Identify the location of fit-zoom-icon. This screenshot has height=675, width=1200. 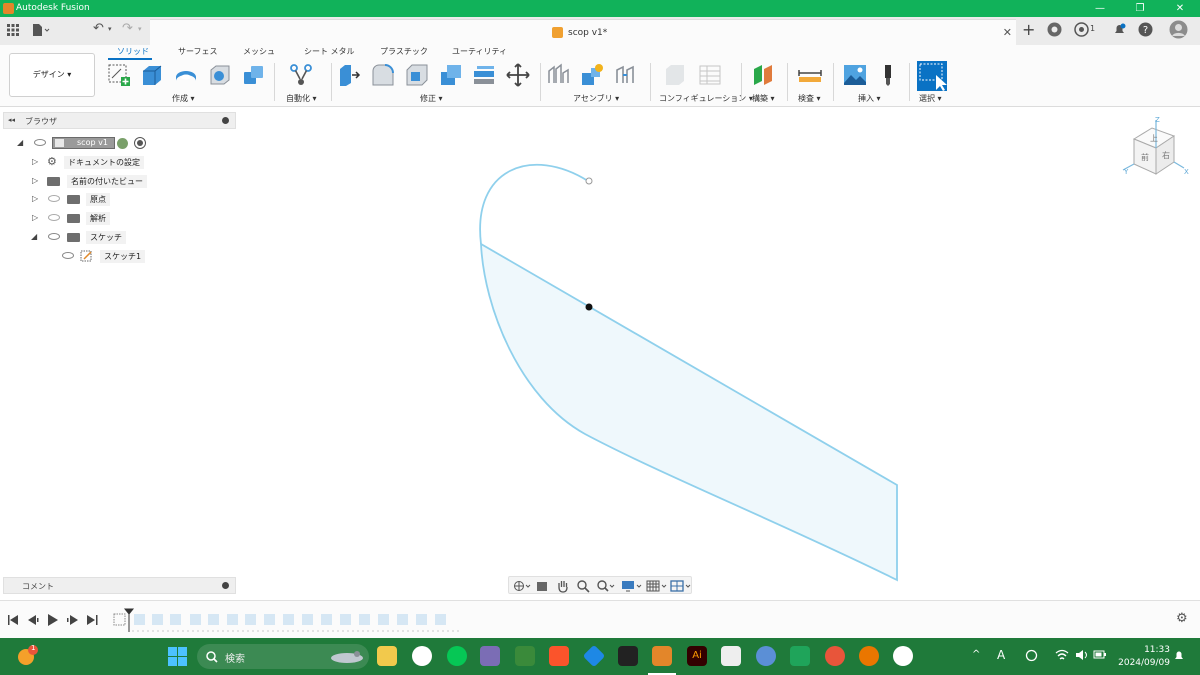
(606, 586).